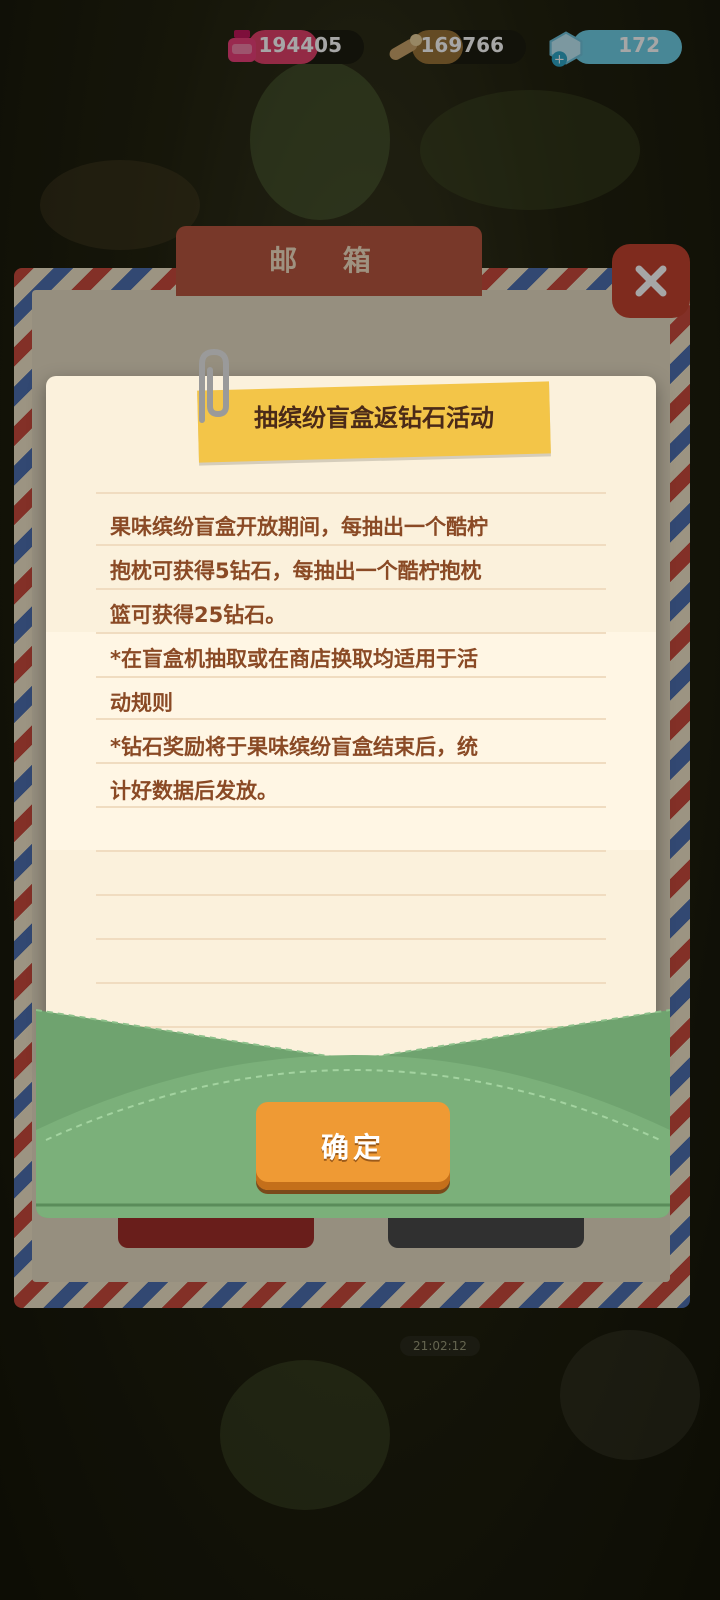 The height and width of the screenshot is (1600, 720). I want to click on confirm-button: 确定, so click(353, 1146).